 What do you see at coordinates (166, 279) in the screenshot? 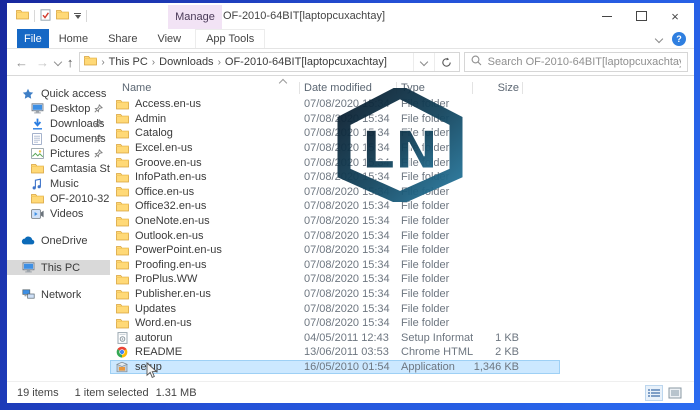
I see `file-name: ProPlus.WW` at bounding box center [166, 279].